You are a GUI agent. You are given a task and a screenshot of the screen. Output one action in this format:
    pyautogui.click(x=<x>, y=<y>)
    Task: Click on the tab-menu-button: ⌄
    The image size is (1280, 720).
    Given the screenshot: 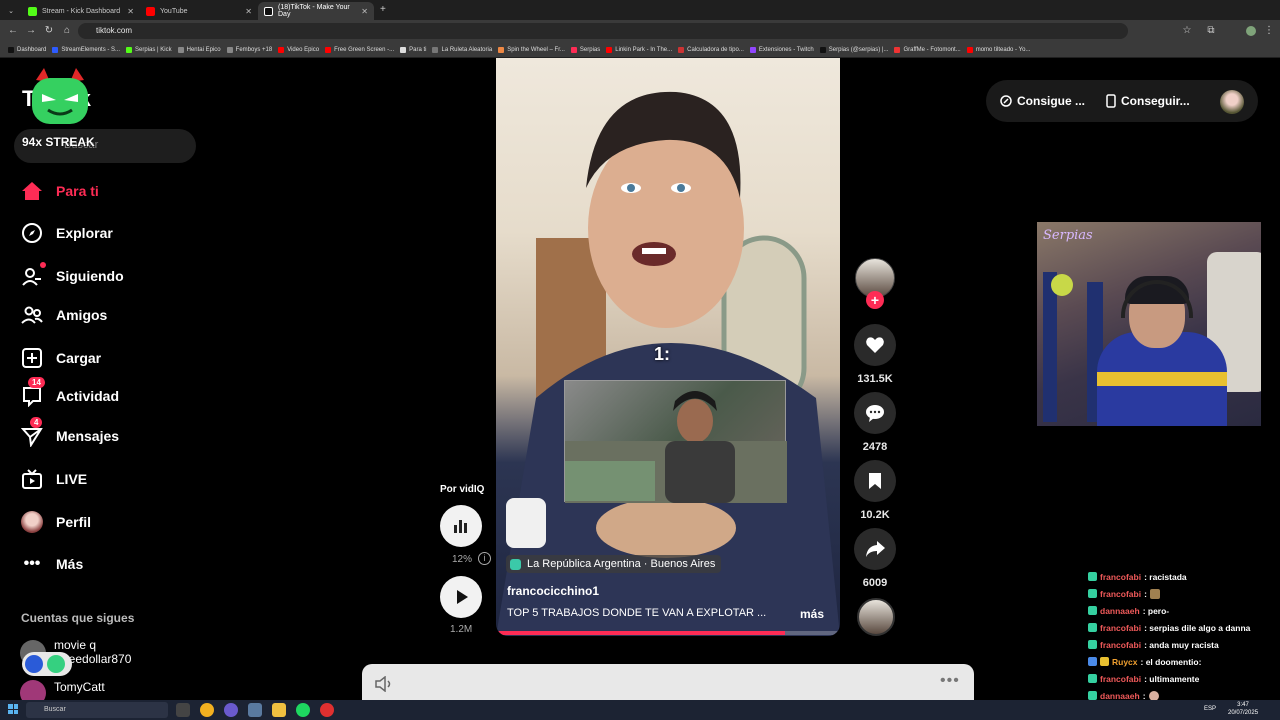 What is the action you would take?
    pyautogui.click(x=11, y=11)
    